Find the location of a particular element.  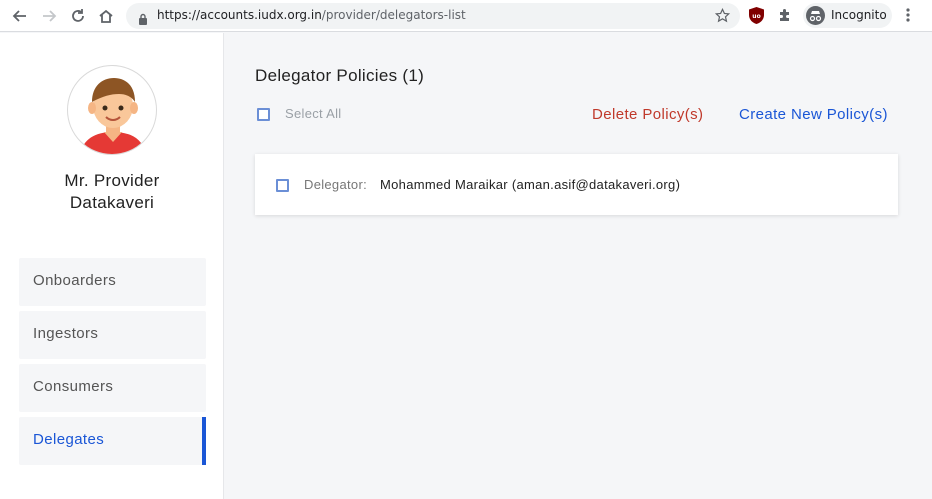

sidebar-item-delegates: Delegates is located at coordinates (112, 441).